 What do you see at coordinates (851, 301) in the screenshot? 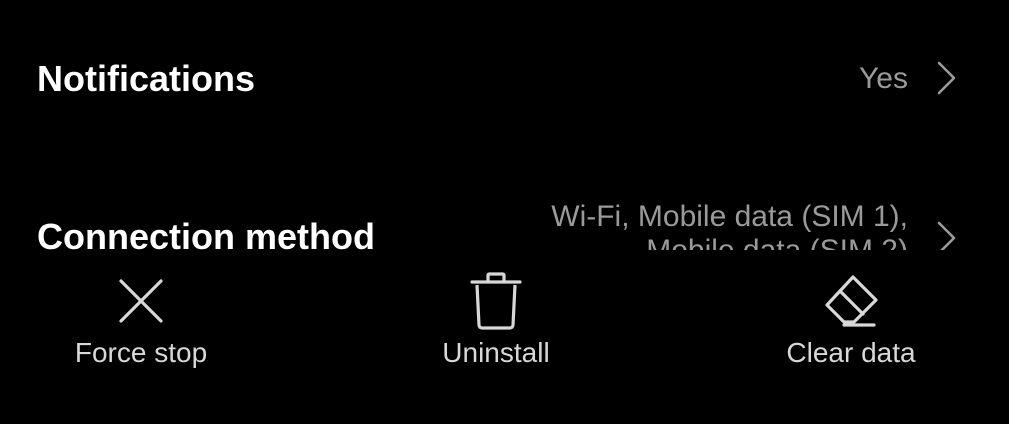
I see `eraser-icon` at bounding box center [851, 301].